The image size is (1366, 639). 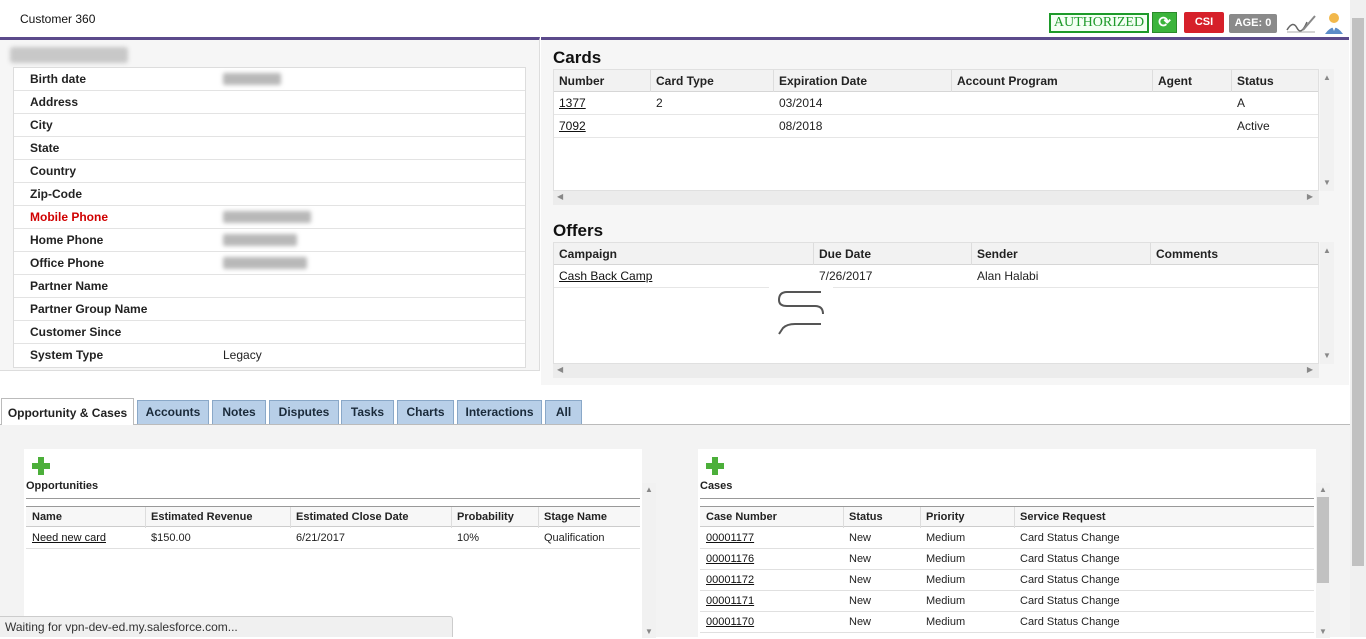 I want to click on detail-value: Legacy, so click(x=242, y=355).